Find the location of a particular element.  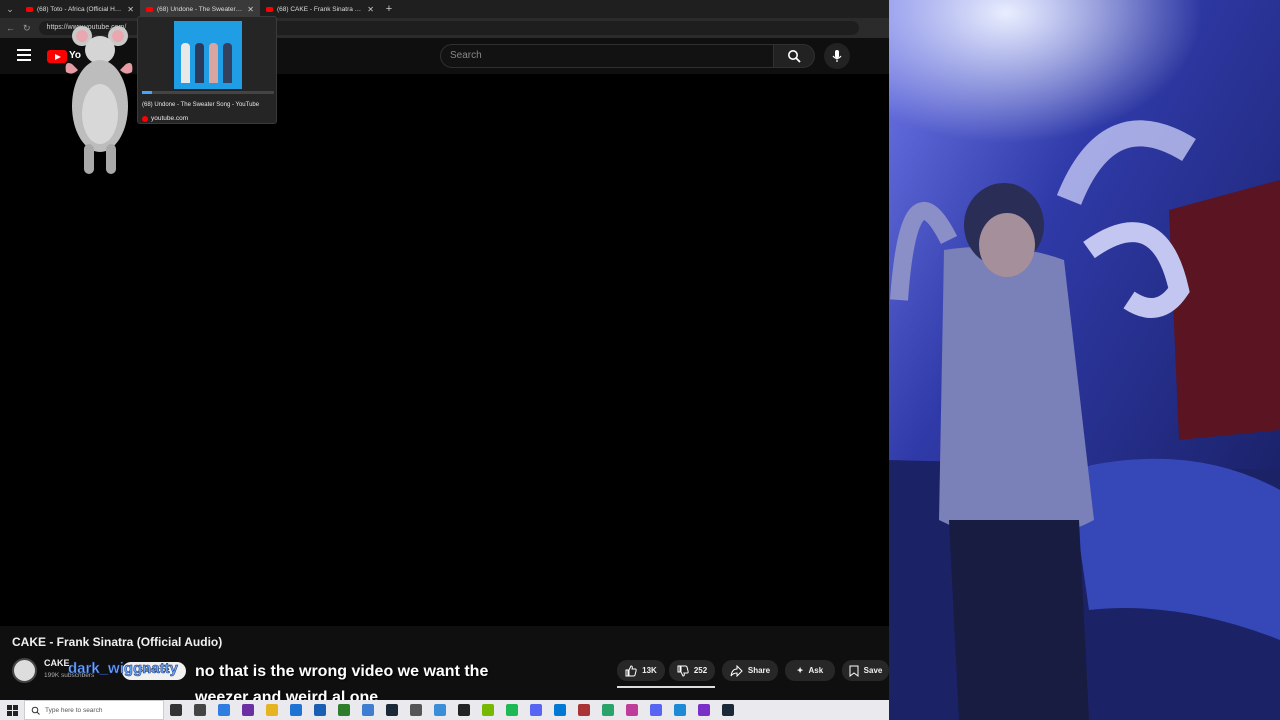

like-ratio-bar is located at coordinates (666, 687).